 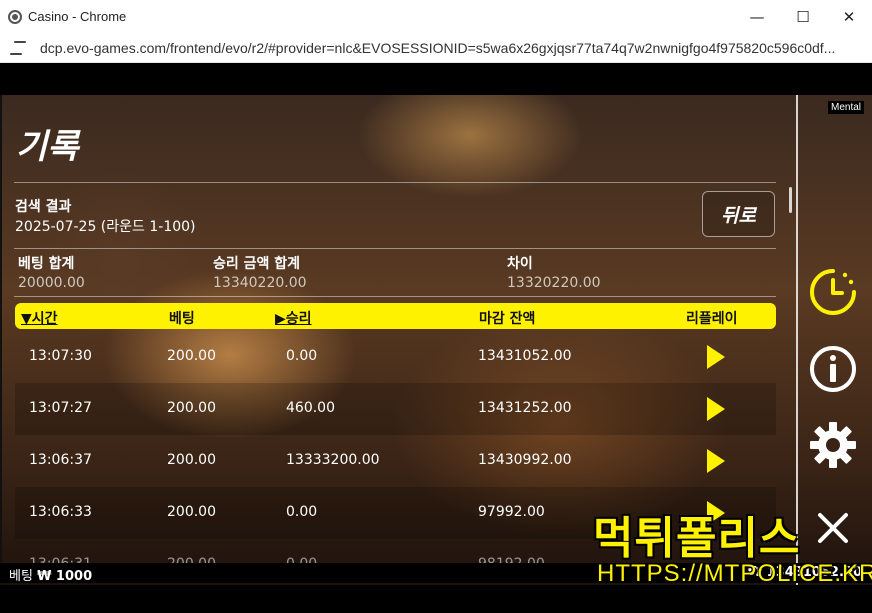 I want to click on difference-label: 차이, so click(x=520, y=264).